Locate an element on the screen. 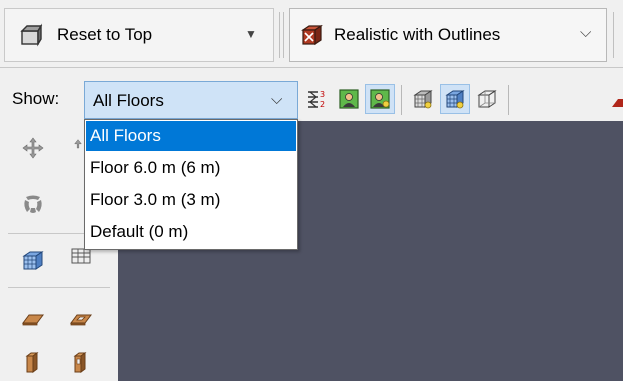 The width and height of the screenshot is (623, 381). column-window-button is located at coordinates (81, 362).